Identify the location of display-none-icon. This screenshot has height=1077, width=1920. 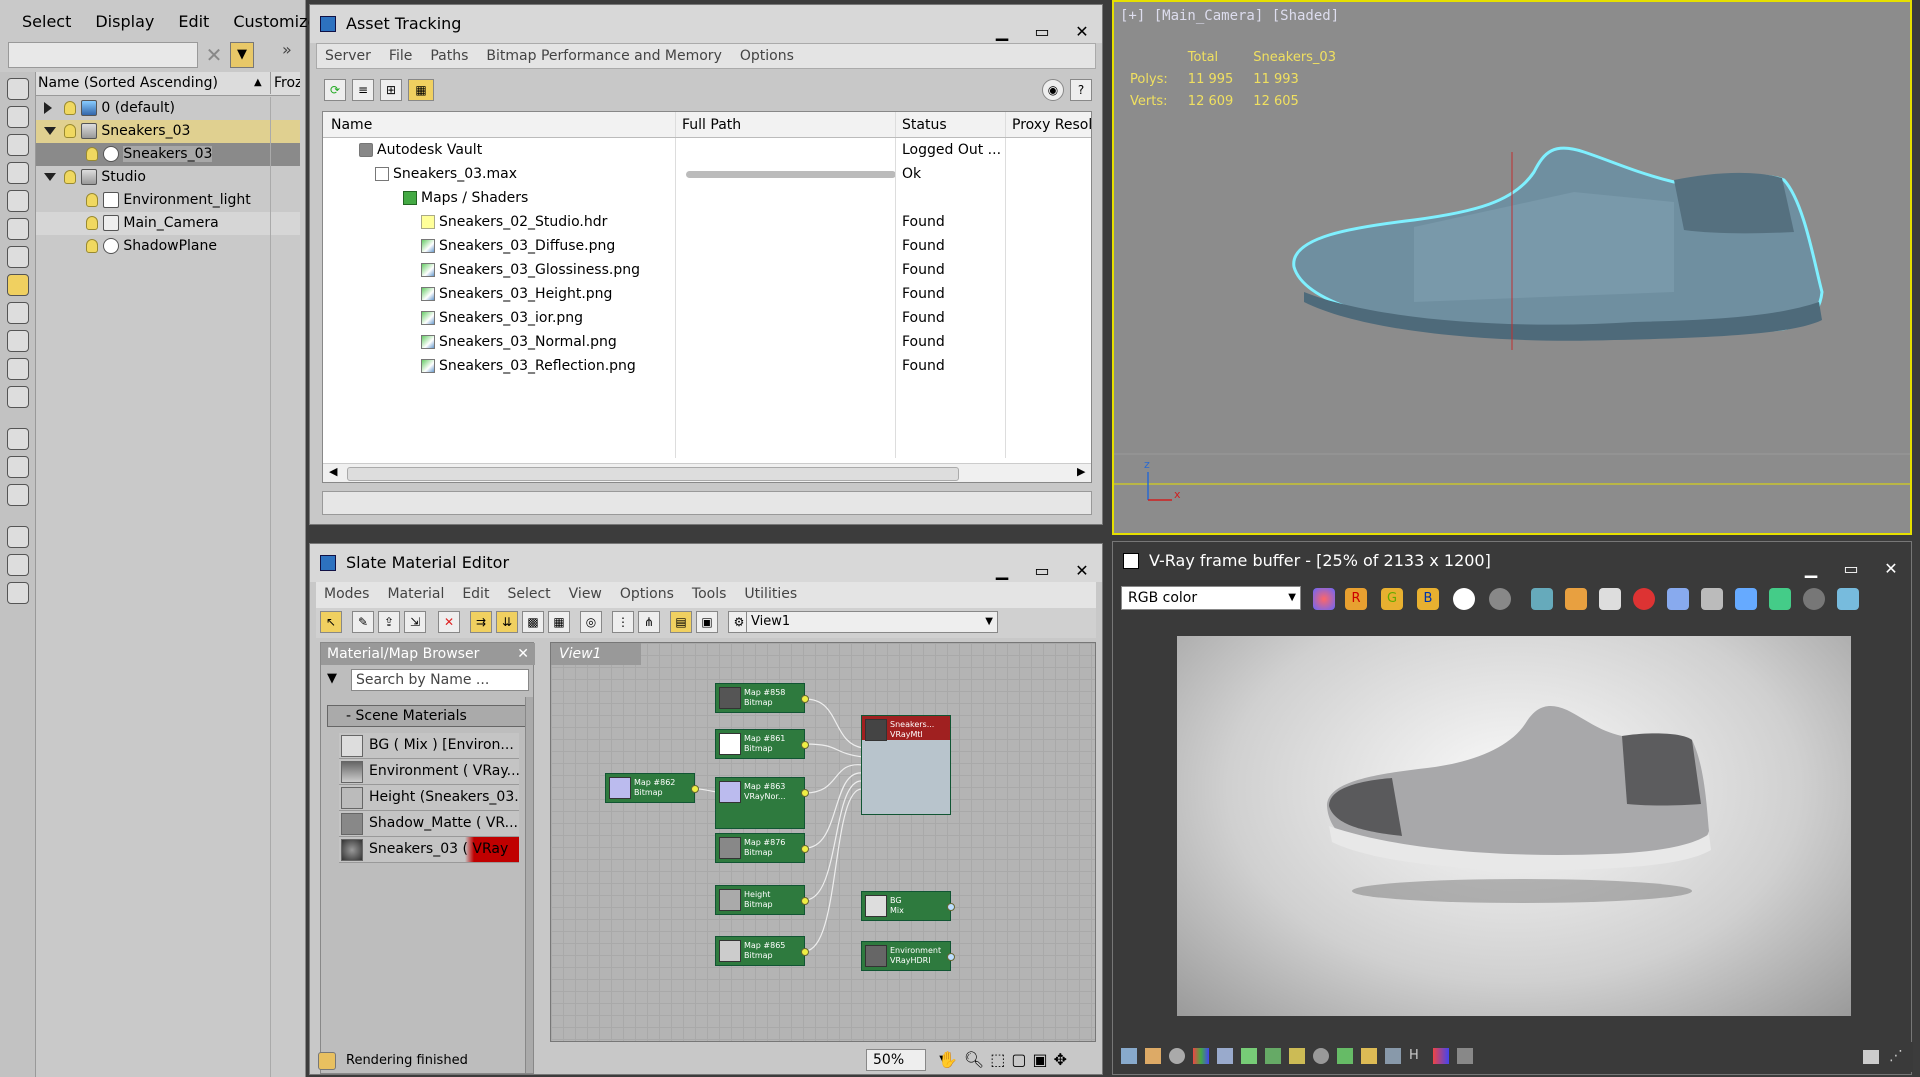
(18, 89).